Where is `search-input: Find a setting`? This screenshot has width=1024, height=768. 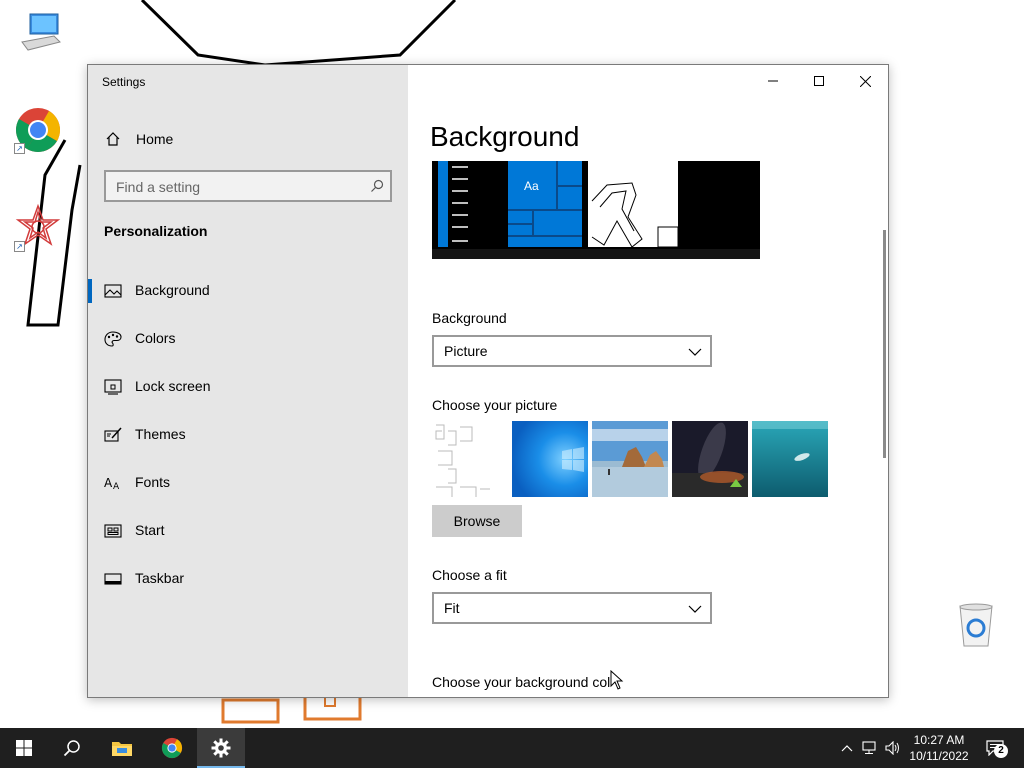 search-input: Find a setting is located at coordinates (248, 186).